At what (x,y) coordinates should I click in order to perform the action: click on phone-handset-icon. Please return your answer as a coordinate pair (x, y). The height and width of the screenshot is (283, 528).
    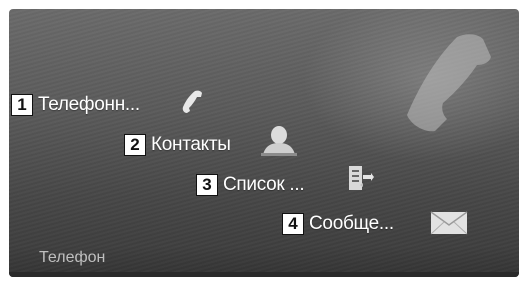
    Looking at the image, I should click on (192, 101).